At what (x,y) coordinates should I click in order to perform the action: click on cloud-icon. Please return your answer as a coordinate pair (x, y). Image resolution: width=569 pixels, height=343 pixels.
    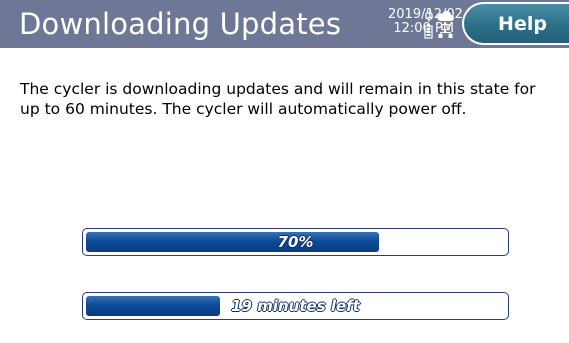
    Looking at the image, I should click on (445, 16).